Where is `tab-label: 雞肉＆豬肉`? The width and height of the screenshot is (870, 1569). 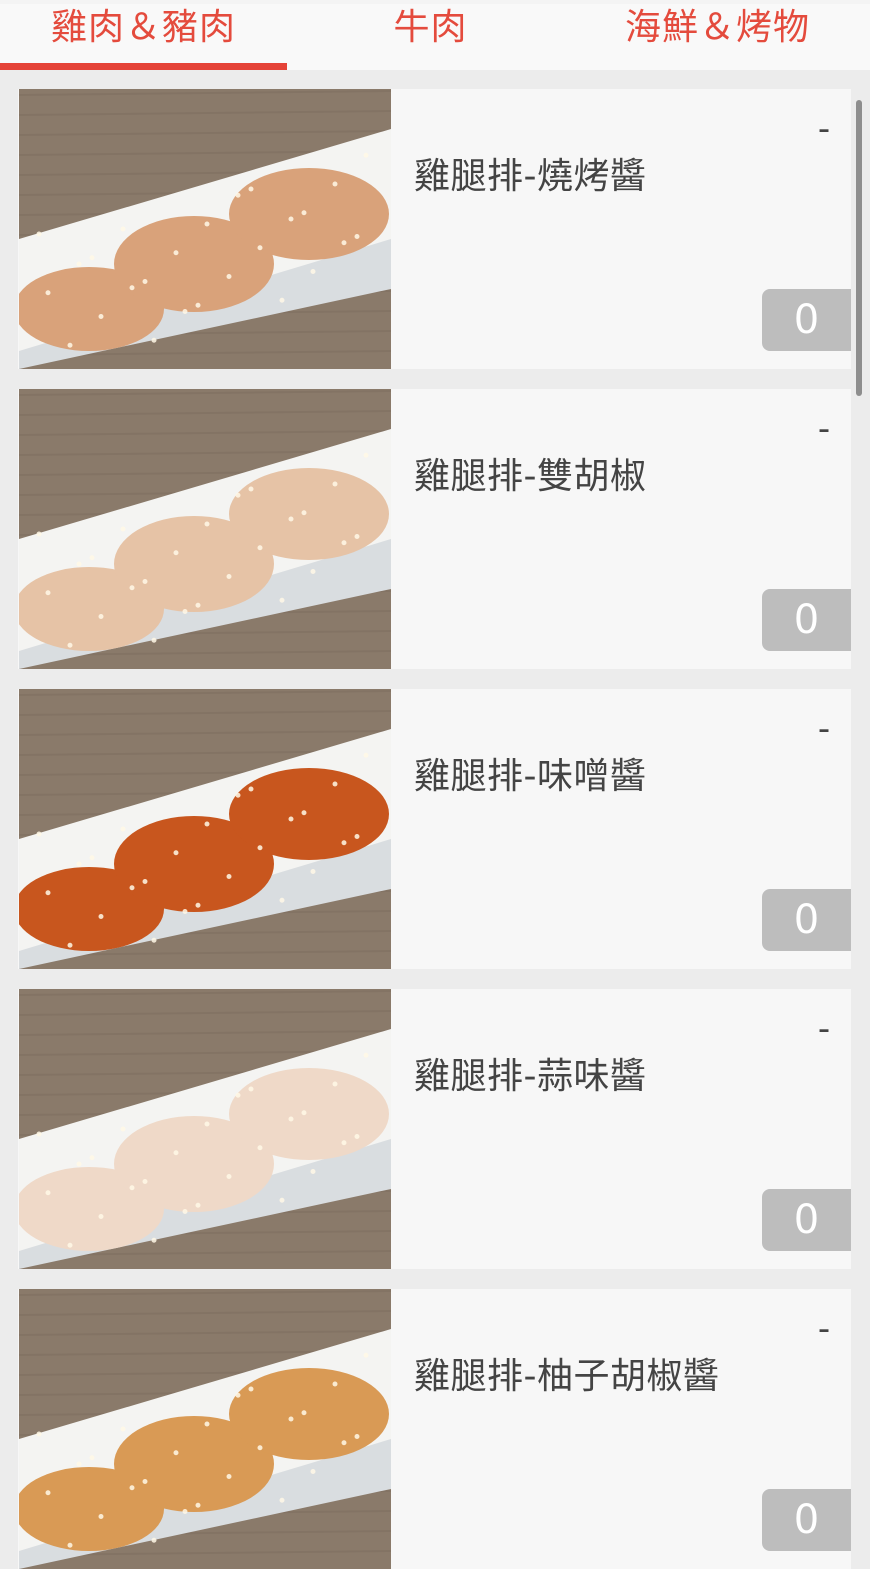 tab-label: 雞肉＆豬肉 is located at coordinates (143, 27).